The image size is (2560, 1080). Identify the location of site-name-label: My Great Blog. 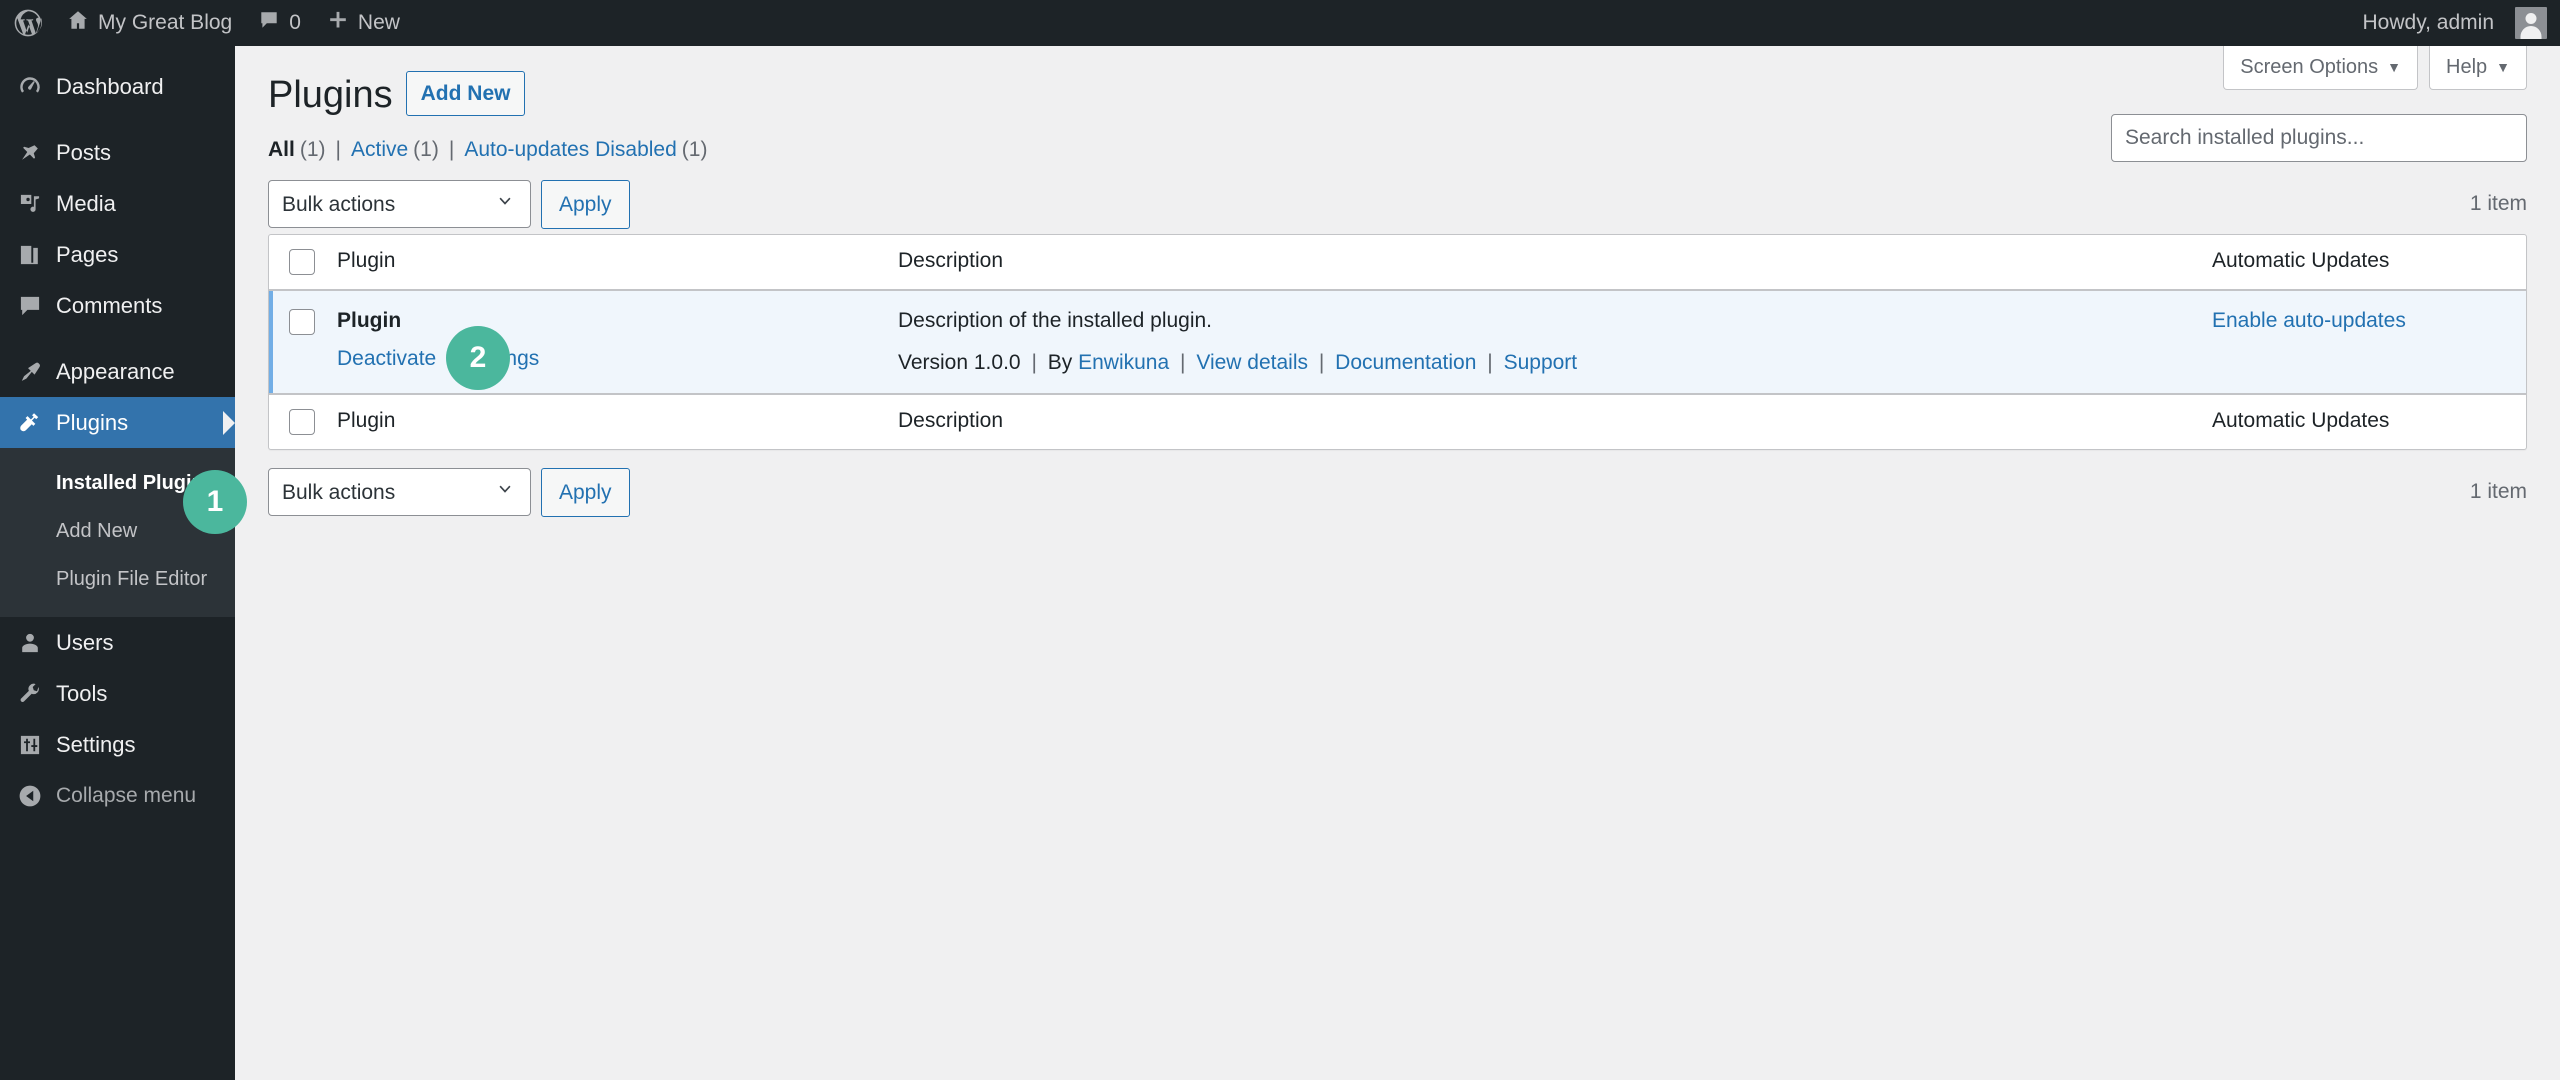
(165, 22).